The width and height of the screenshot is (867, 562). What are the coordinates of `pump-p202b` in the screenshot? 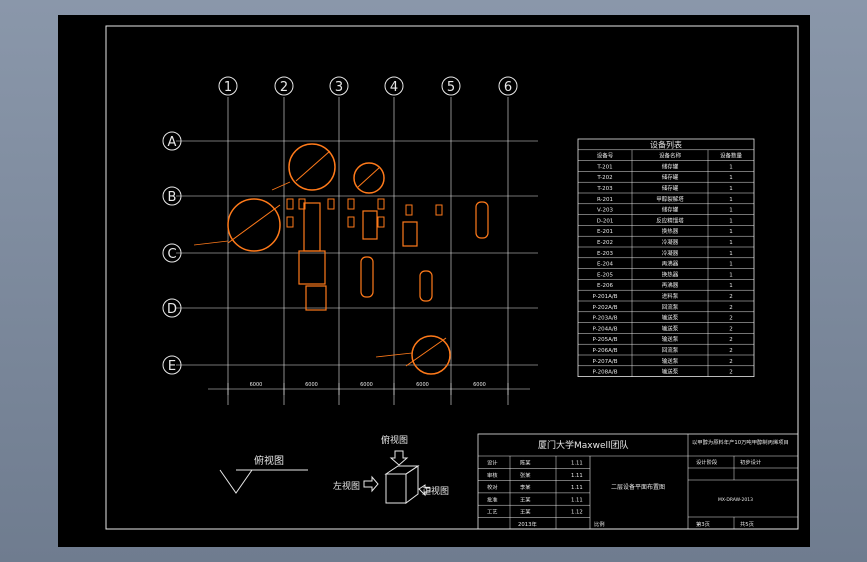 It's located at (381, 222).